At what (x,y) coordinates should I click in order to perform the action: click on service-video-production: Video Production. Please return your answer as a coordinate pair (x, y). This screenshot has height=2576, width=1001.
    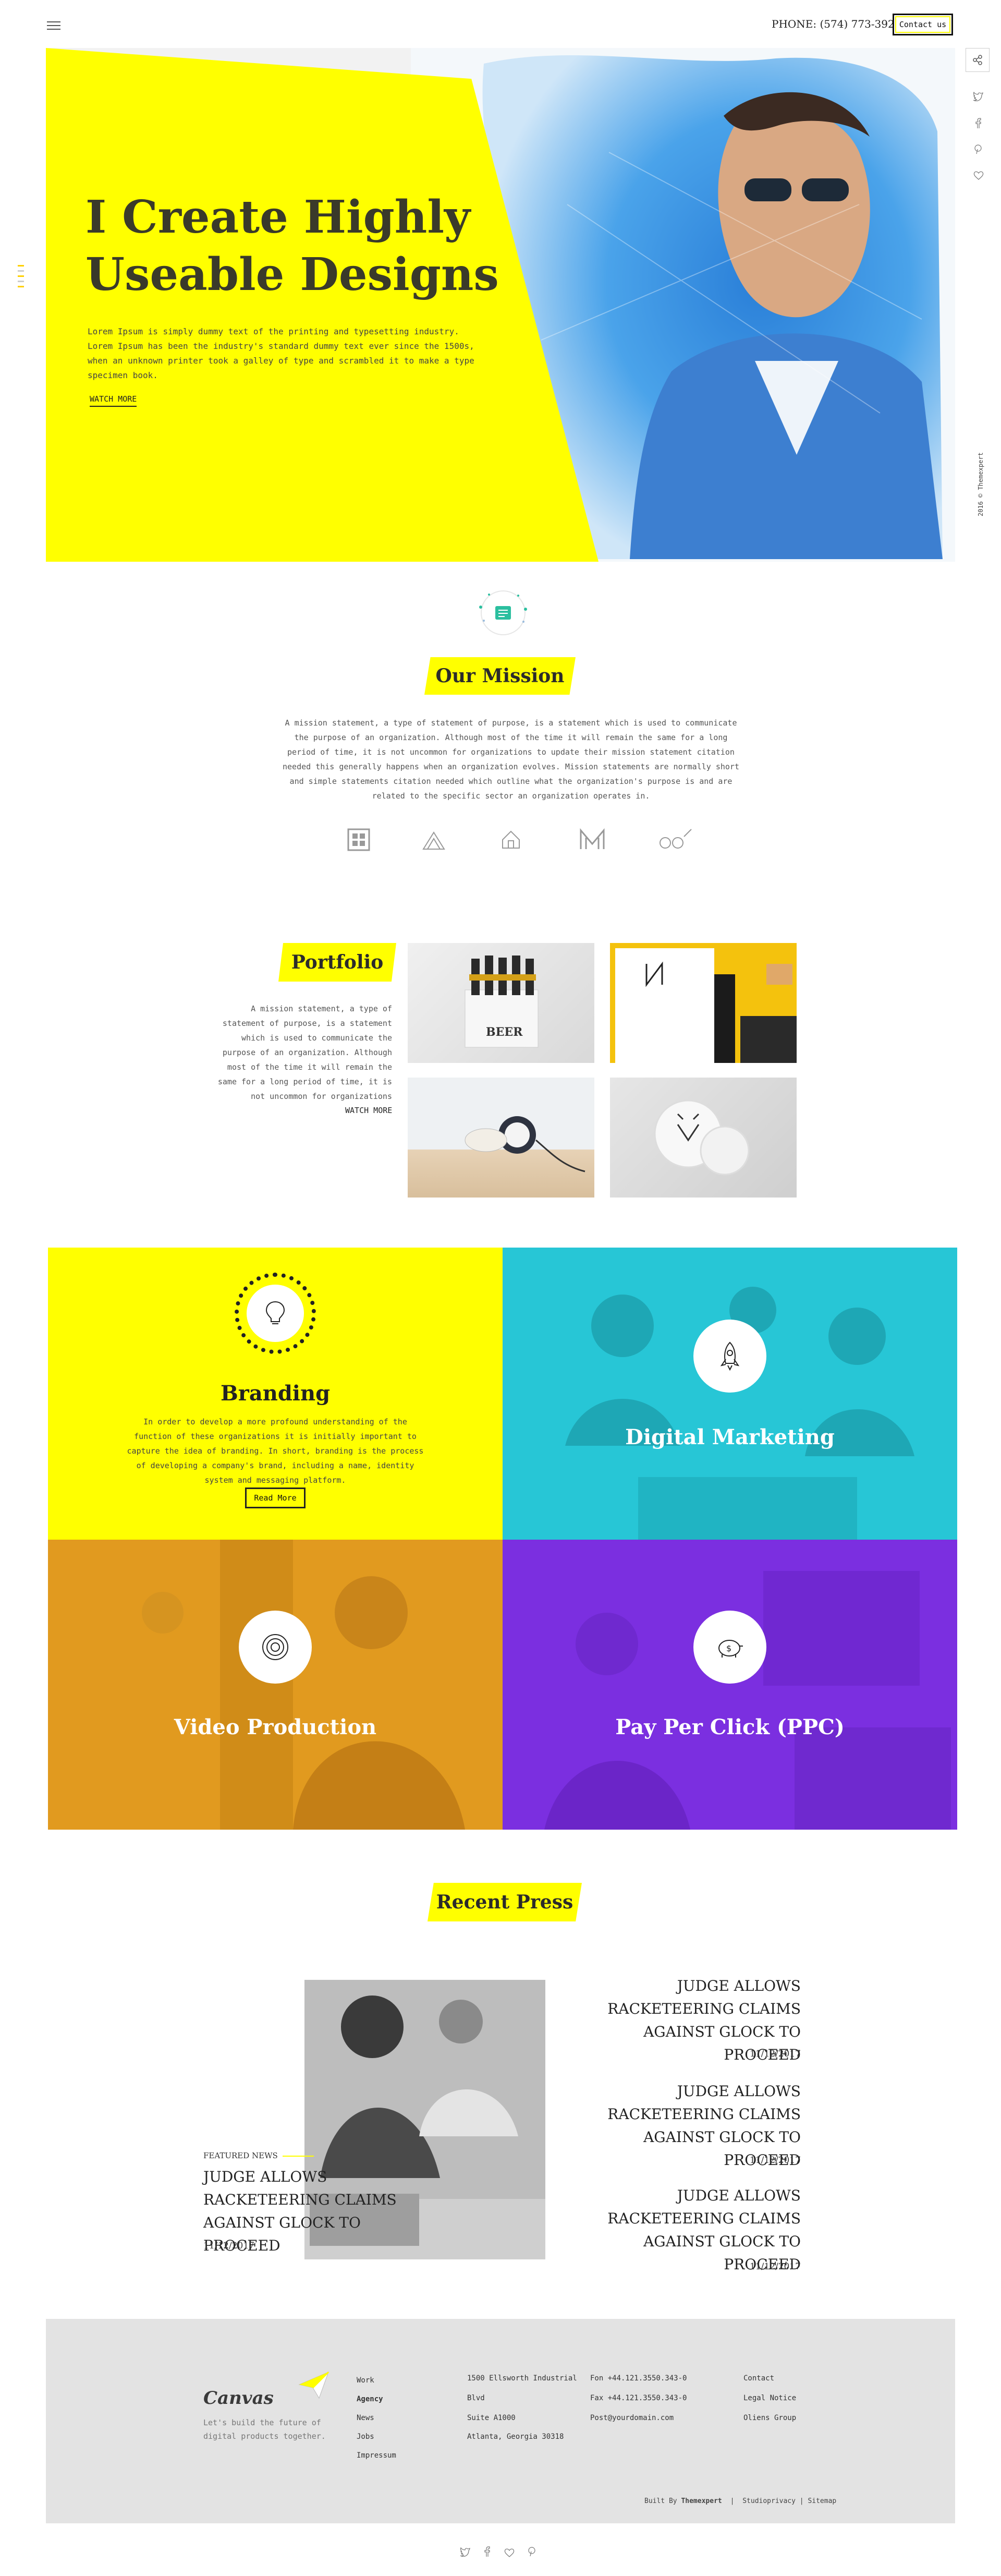
    Looking at the image, I should click on (276, 1685).